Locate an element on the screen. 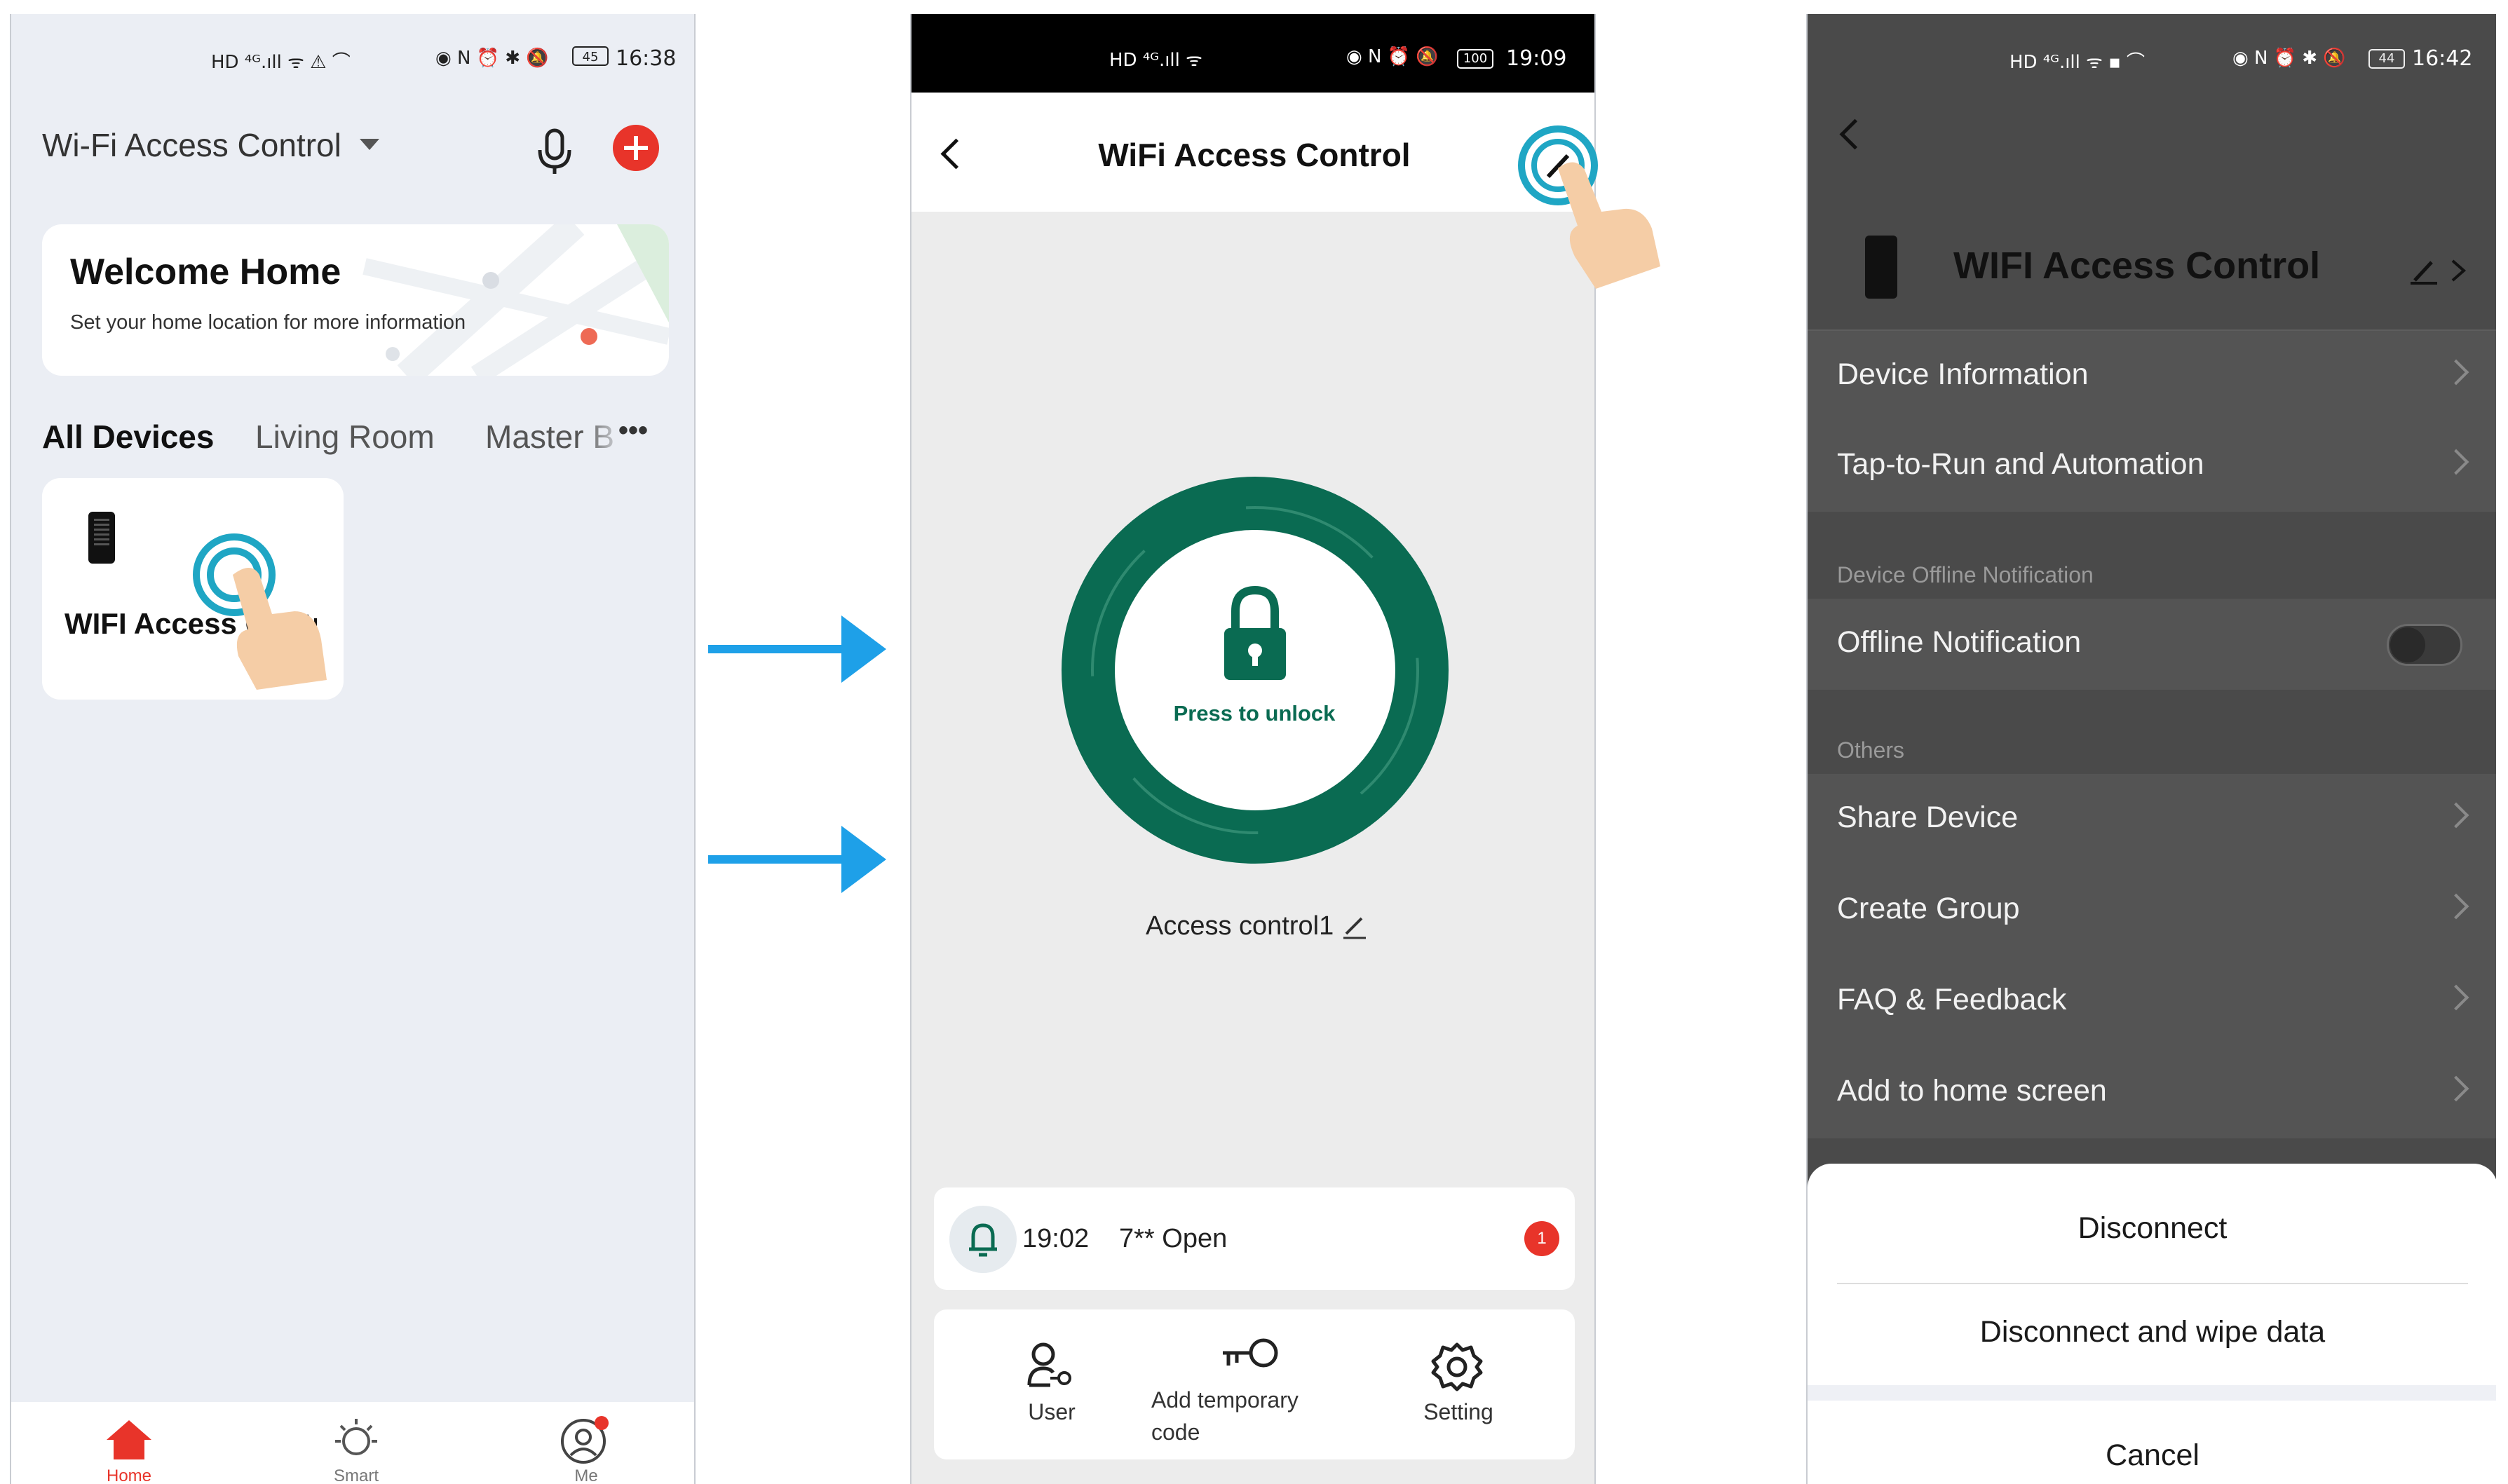 Image resolution: width=2508 pixels, height=1484 pixels. home-dropdown-icon is located at coordinates (369, 144).